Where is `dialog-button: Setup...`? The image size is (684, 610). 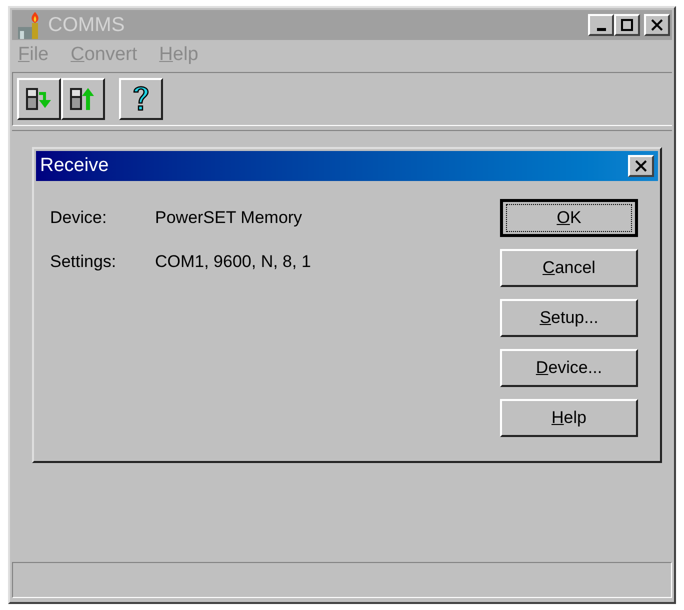
dialog-button: Setup... is located at coordinates (569, 318).